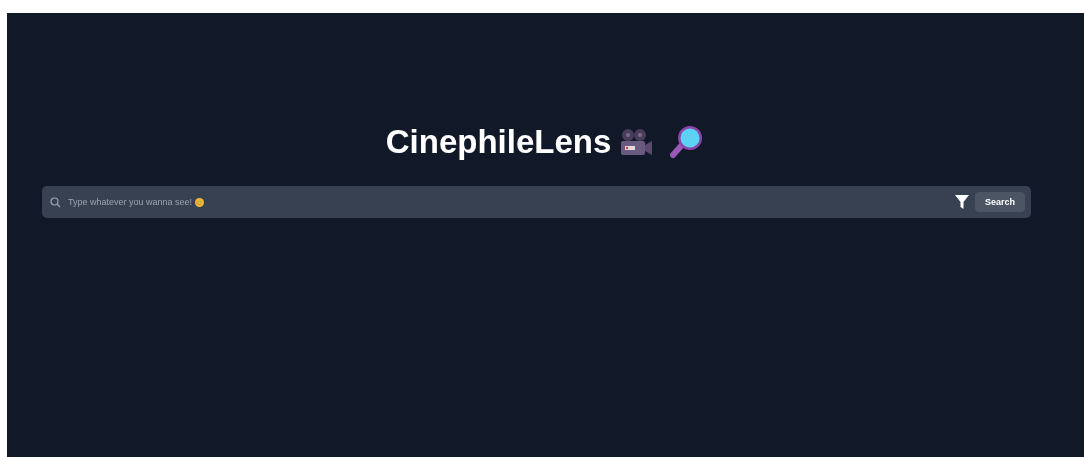 This screenshot has height=457, width=1084. I want to click on movie-camera-icon, so click(636, 142).